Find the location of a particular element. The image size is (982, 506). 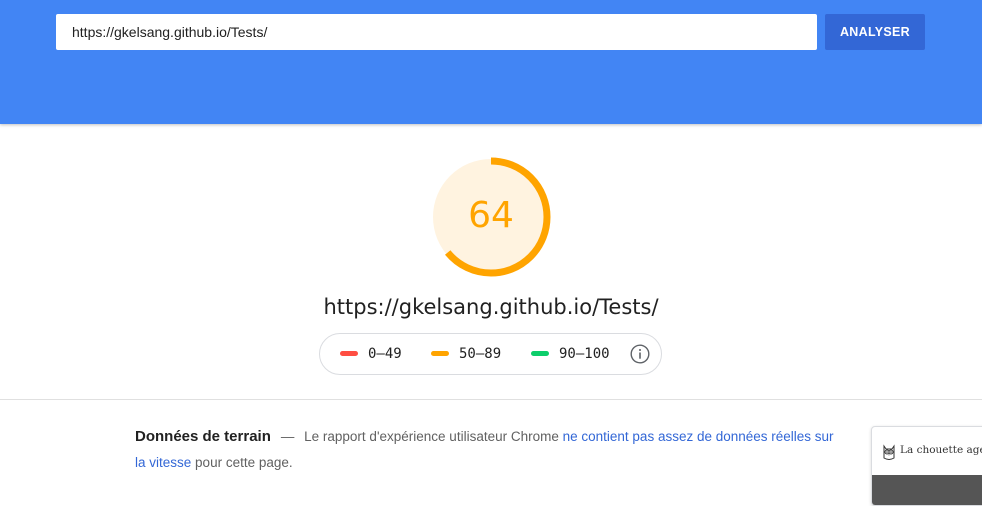

info-icon is located at coordinates (640, 354).